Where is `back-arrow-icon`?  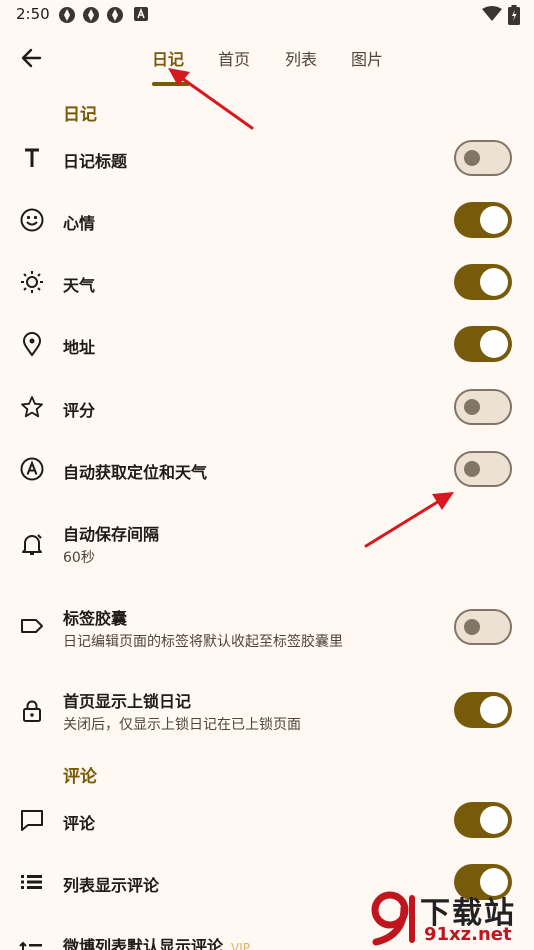 back-arrow-icon is located at coordinates (32, 58).